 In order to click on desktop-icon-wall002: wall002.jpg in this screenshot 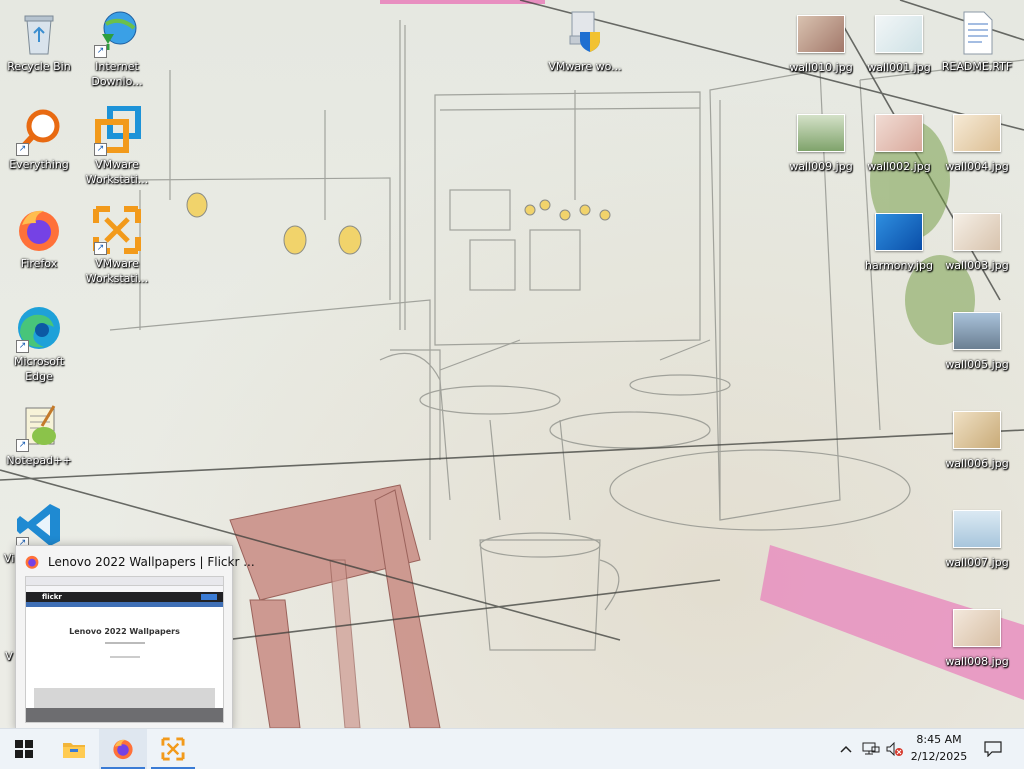, I will do `click(899, 140)`.